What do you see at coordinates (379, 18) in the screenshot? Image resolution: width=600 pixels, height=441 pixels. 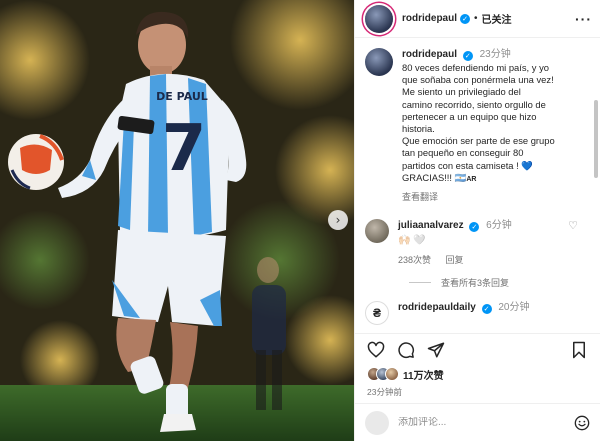 I see `author-avatar` at bounding box center [379, 18].